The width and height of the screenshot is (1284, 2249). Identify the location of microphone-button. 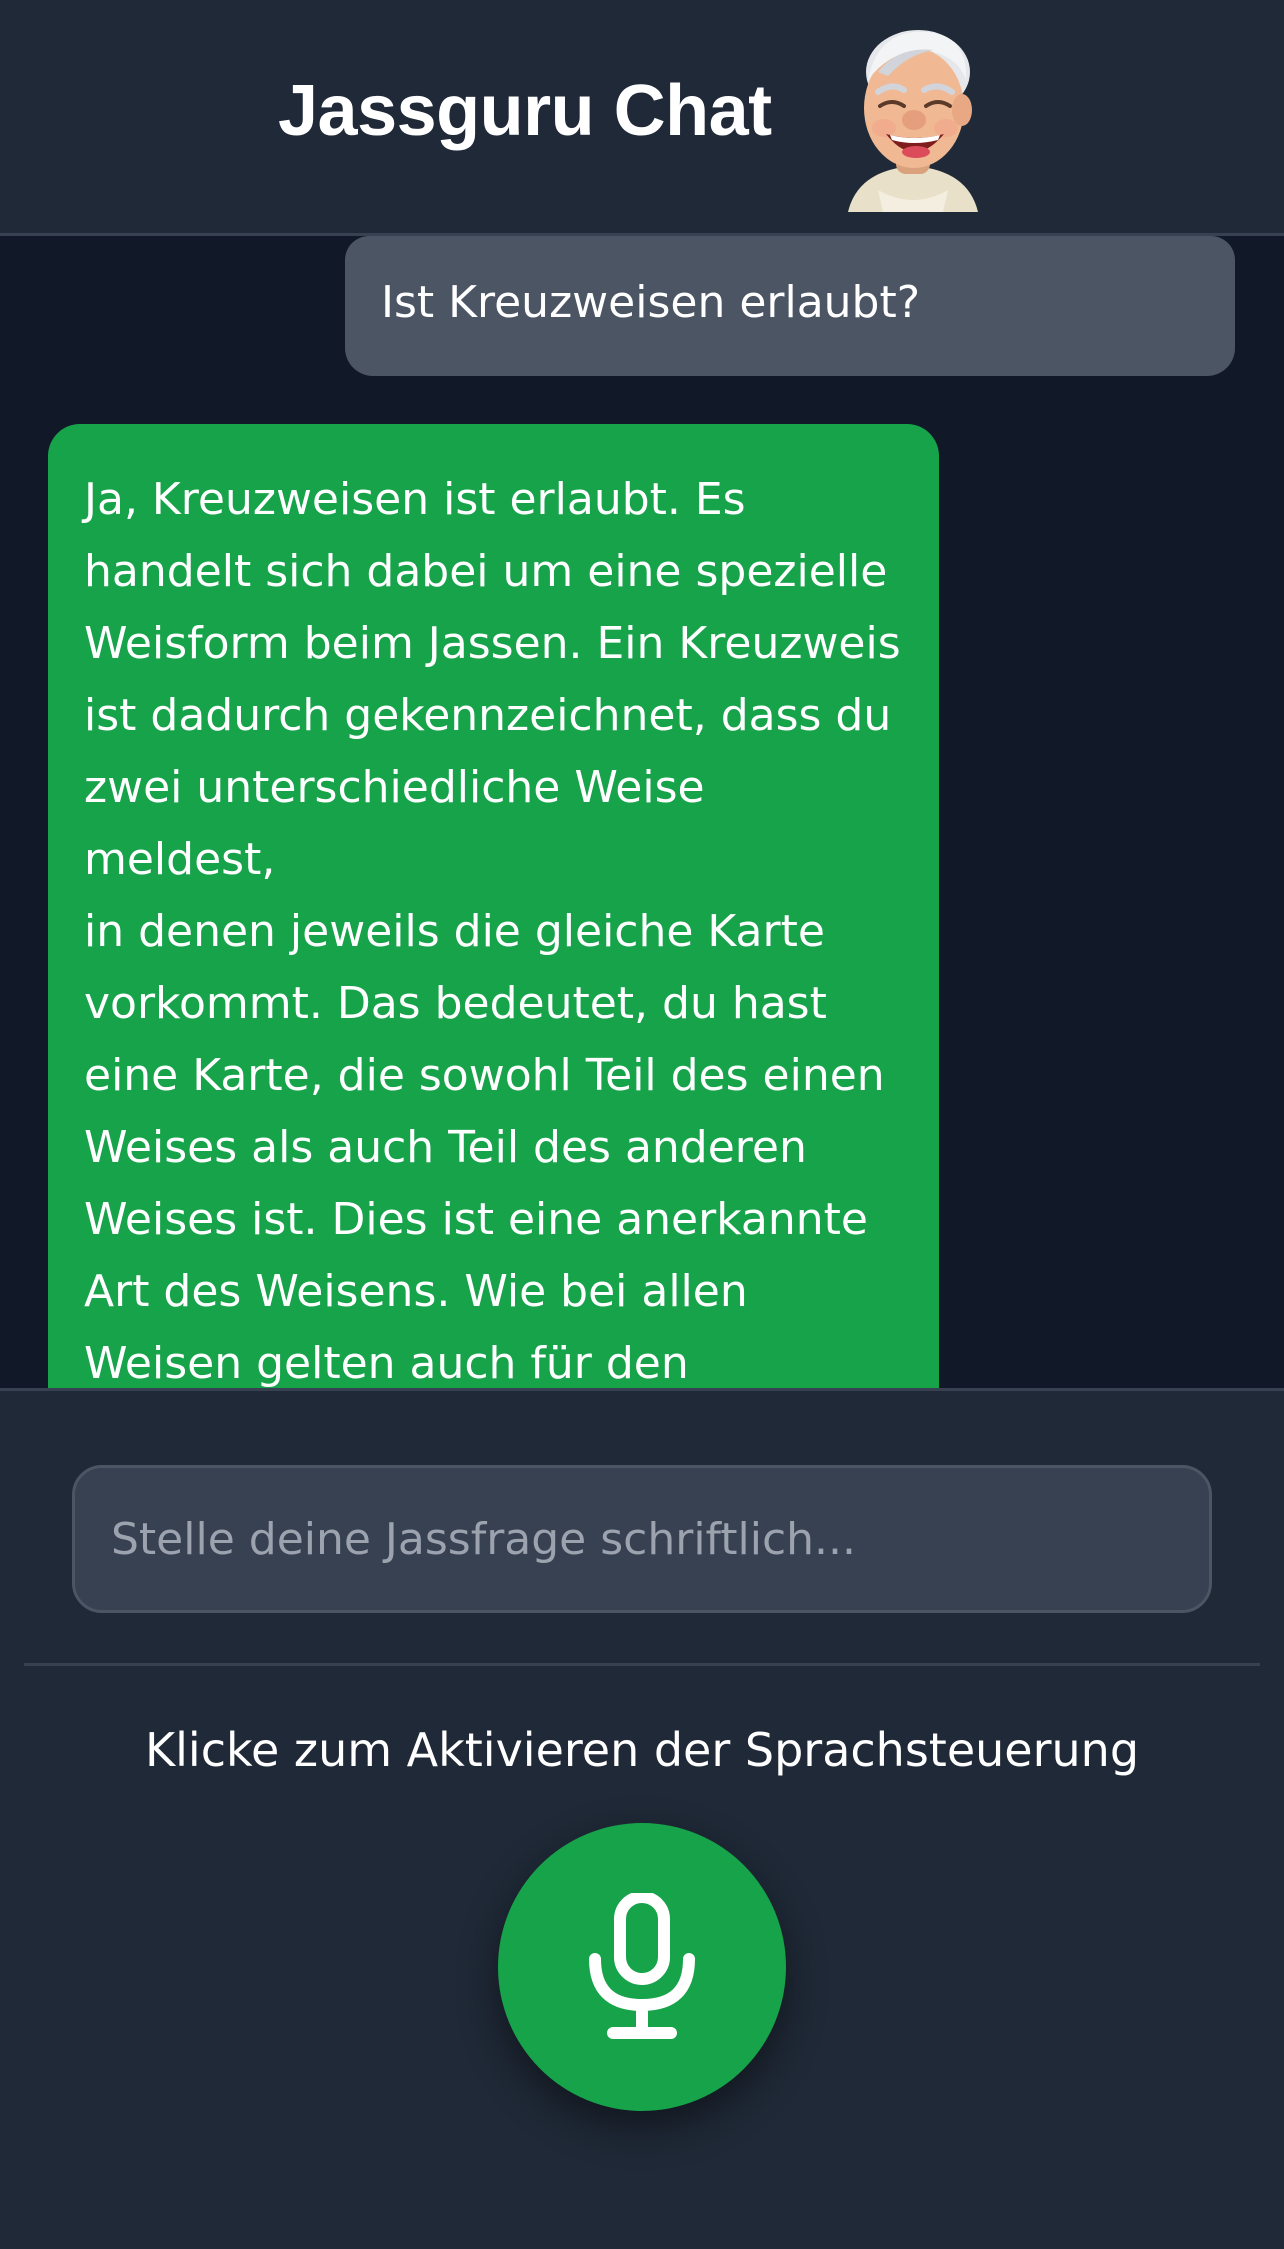
(642, 1967).